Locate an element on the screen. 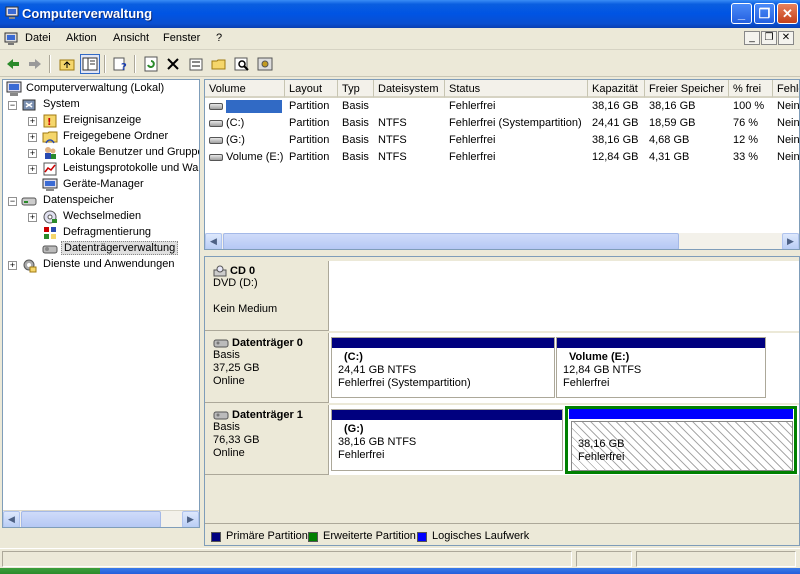  menu-aktion: Aktion is located at coordinates (81, 38).